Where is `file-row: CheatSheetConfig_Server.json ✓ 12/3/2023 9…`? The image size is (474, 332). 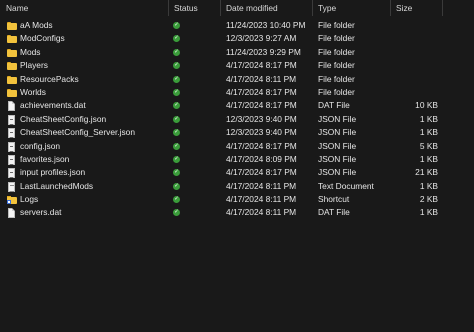
file-row: CheatSheetConfig_Server.json ✓ 12/3/2023 9… is located at coordinates (237, 132).